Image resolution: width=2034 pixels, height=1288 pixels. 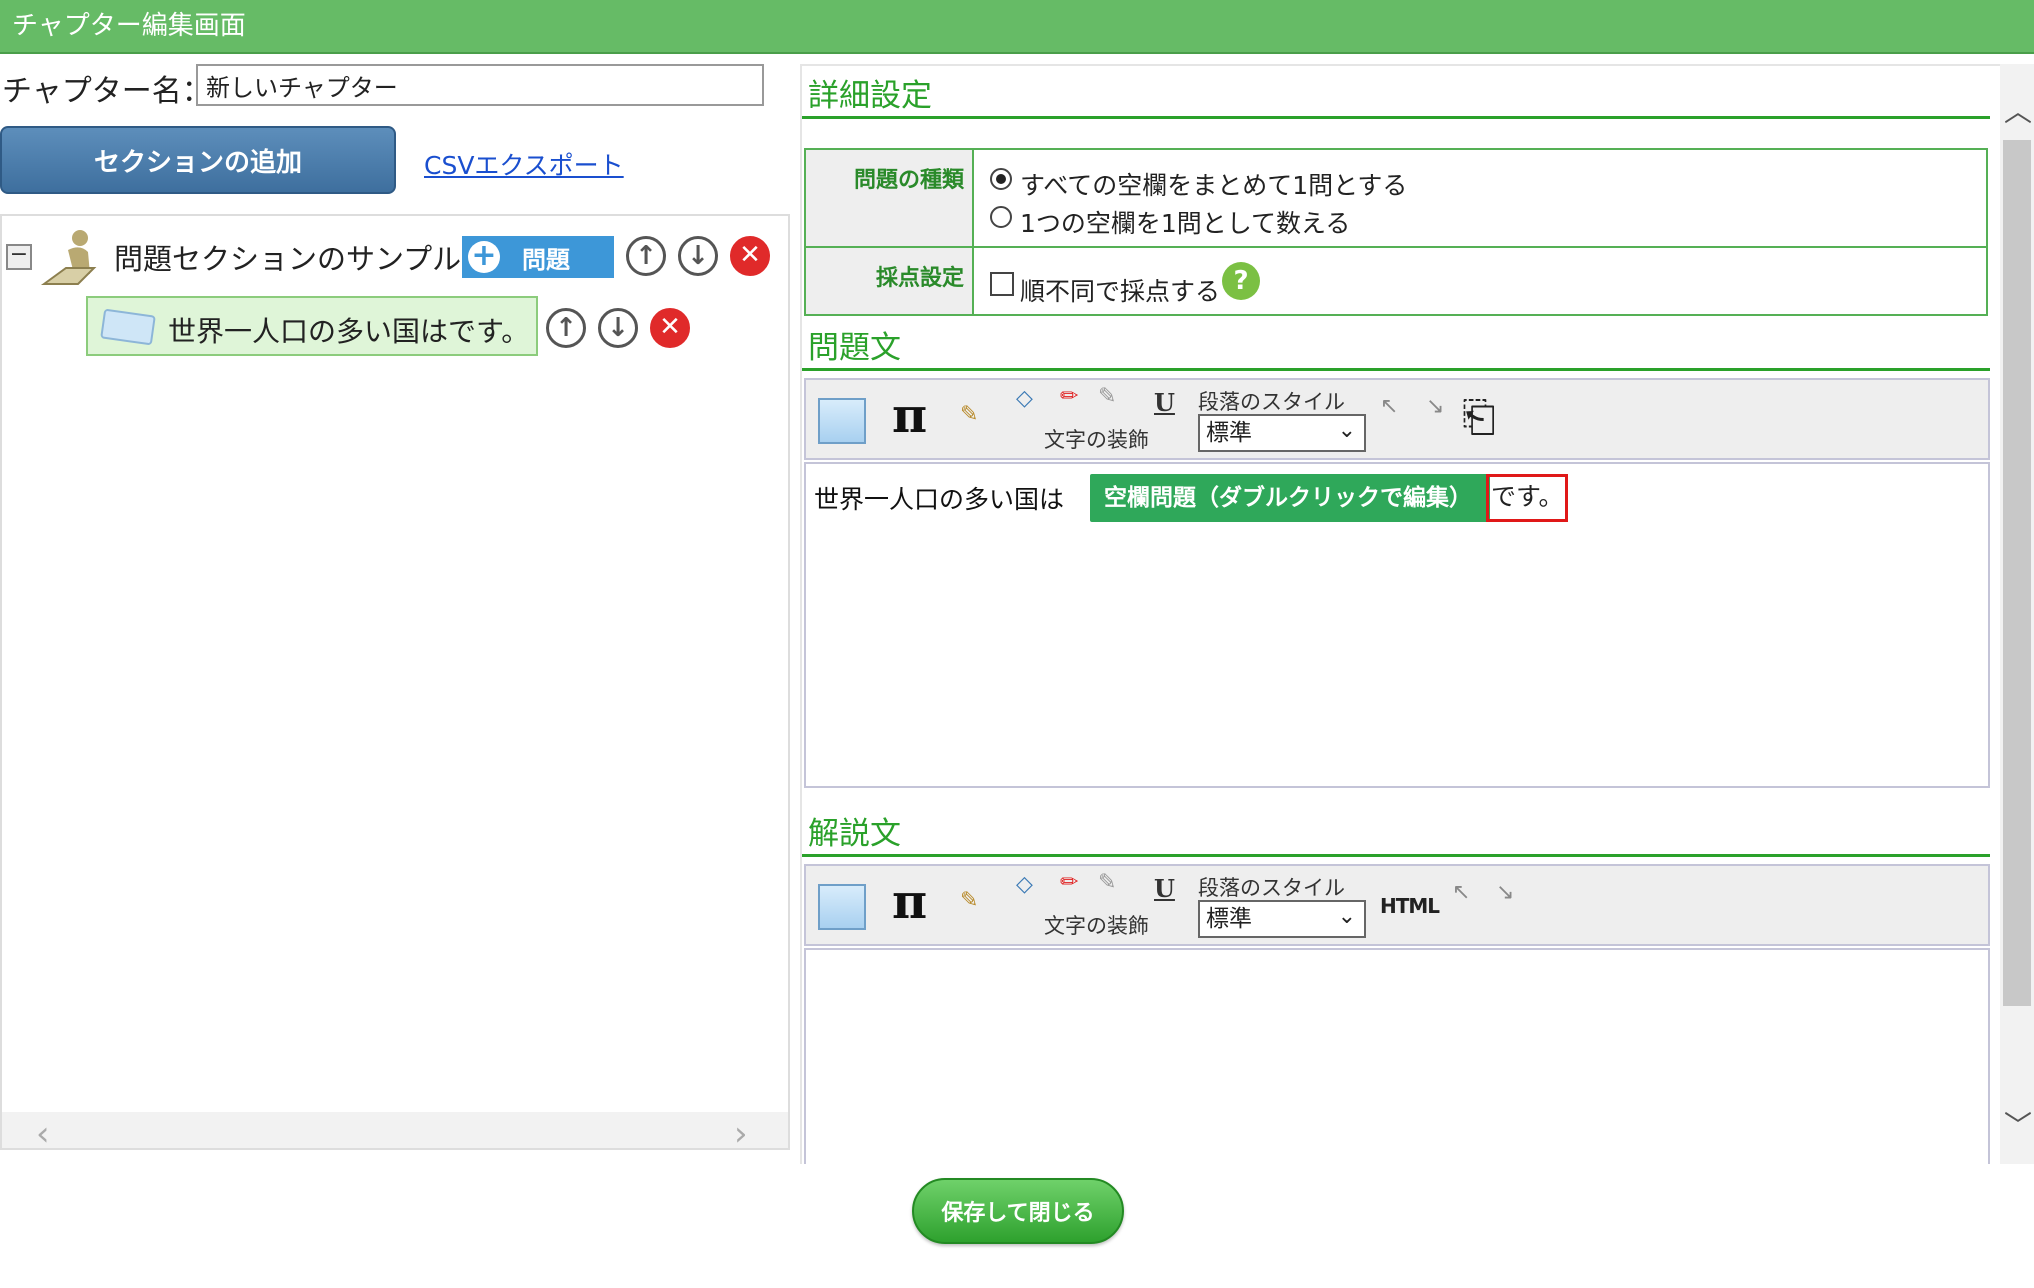 I want to click on question-delete-icon: ✕, so click(x=670, y=328).